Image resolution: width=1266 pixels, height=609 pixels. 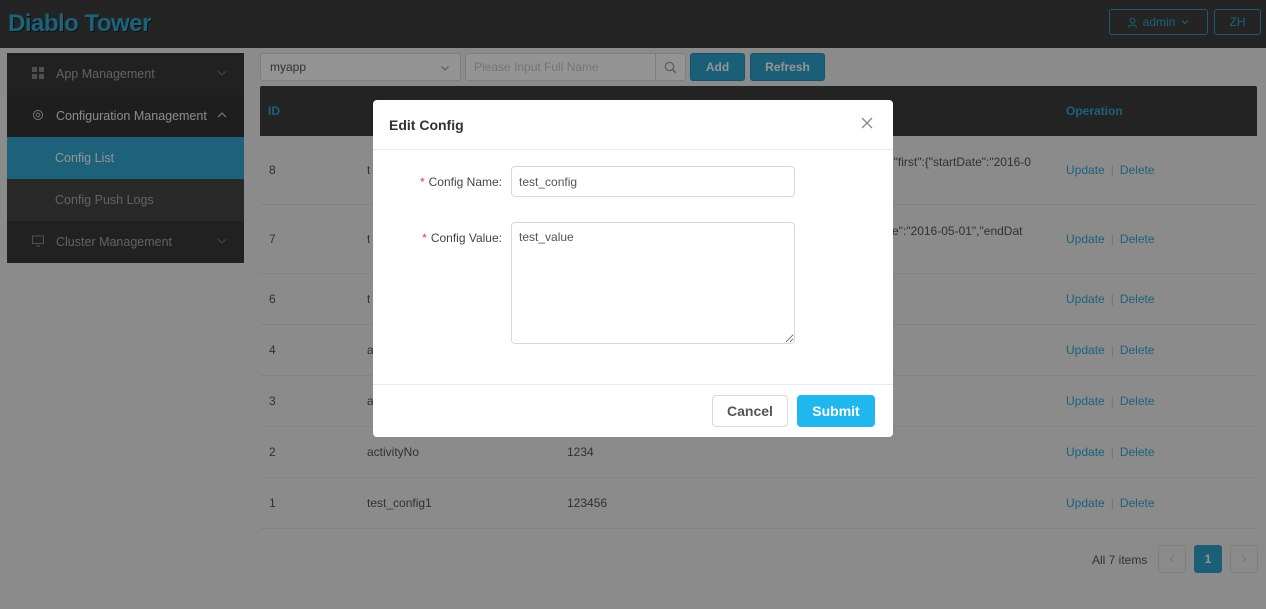 What do you see at coordinates (633, 410) in the screenshot?
I see `modal-footer: Cancel Submit` at bounding box center [633, 410].